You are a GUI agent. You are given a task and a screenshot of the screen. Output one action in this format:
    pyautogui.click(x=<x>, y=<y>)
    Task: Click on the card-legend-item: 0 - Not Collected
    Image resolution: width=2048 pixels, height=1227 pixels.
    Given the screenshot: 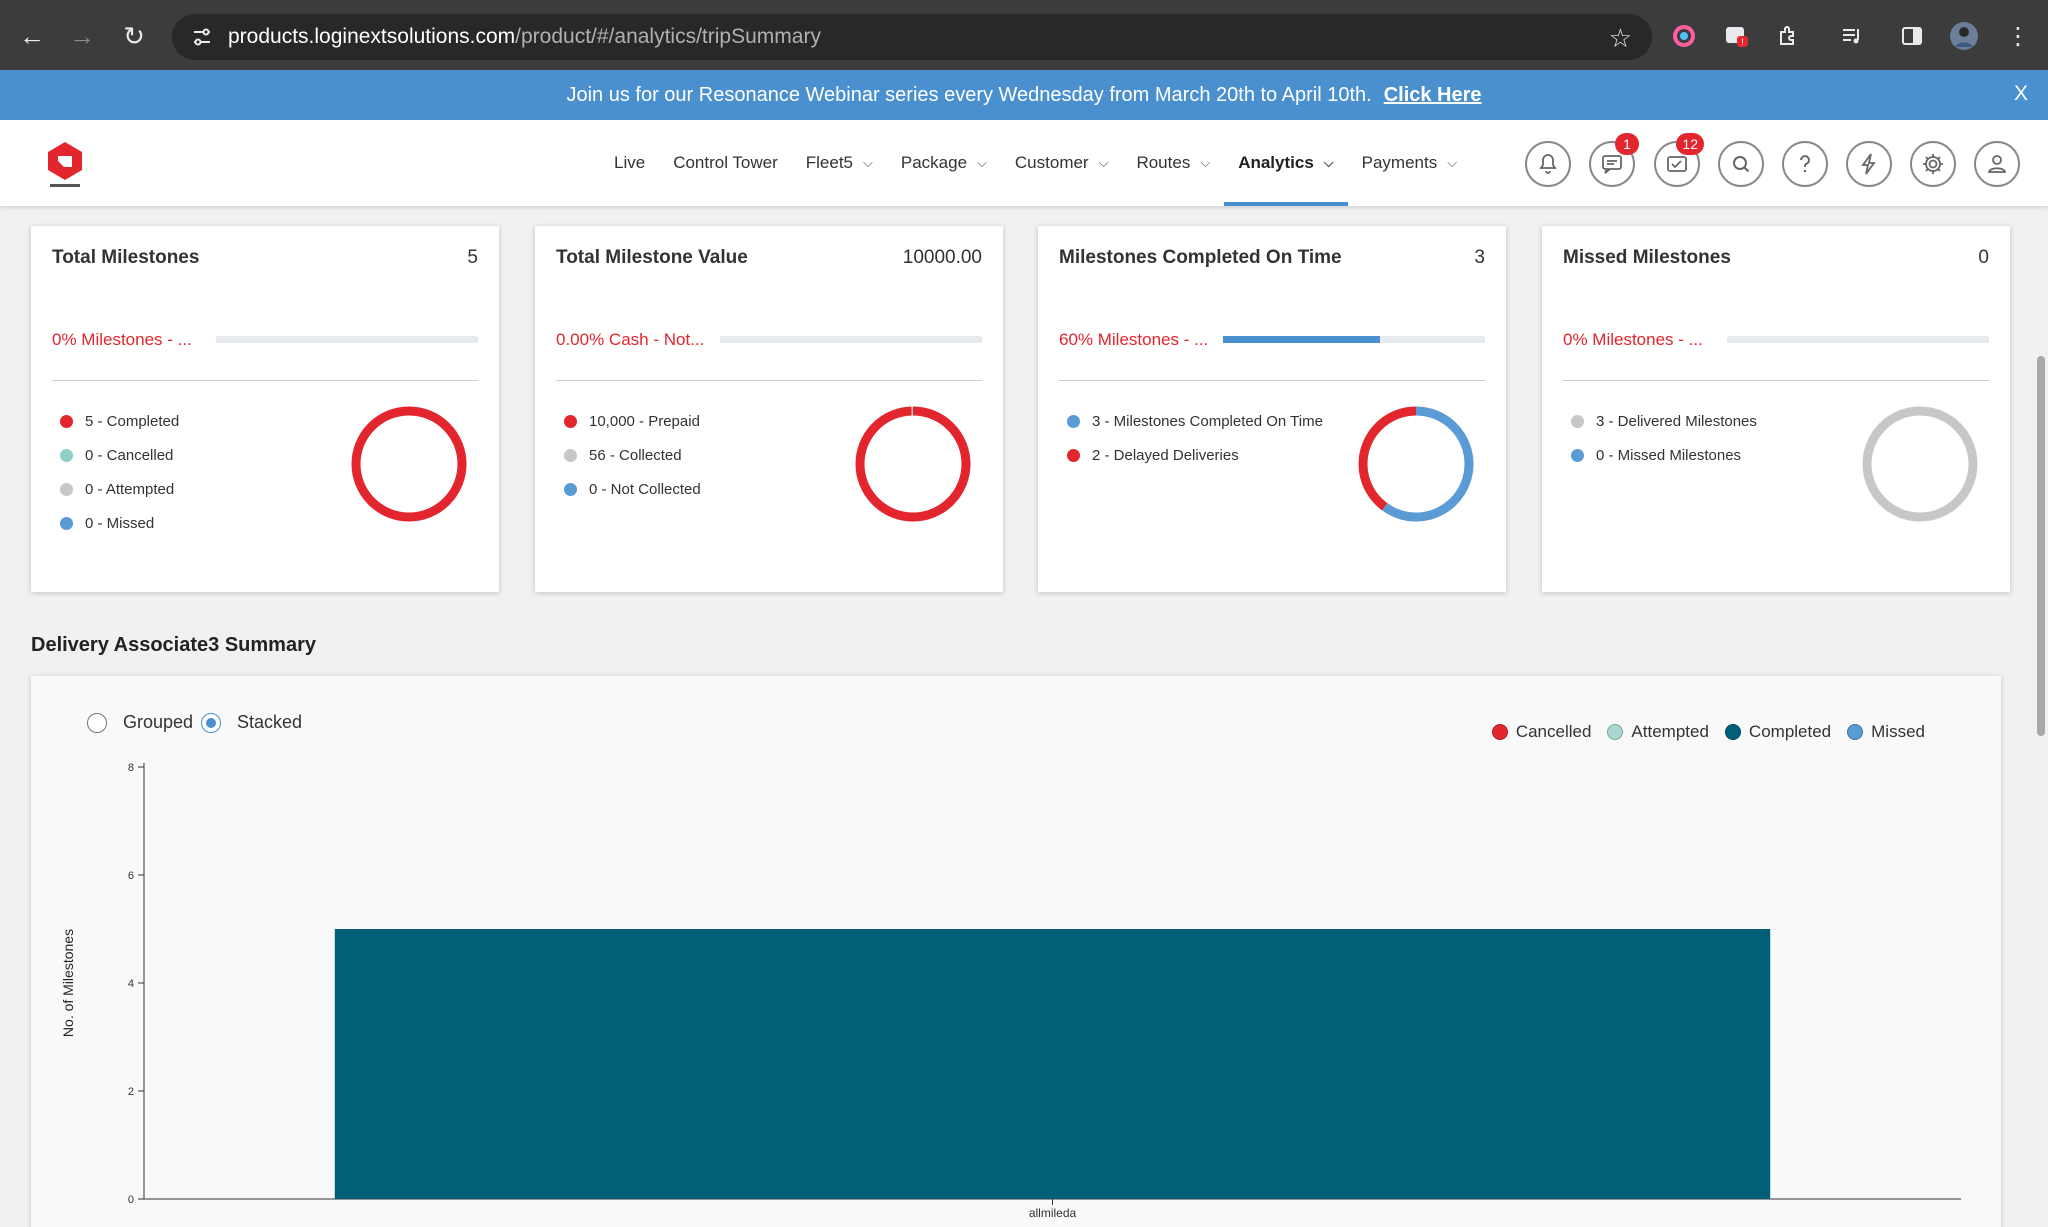 What is the action you would take?
    pyautogui.click(x=632, y=489)
    